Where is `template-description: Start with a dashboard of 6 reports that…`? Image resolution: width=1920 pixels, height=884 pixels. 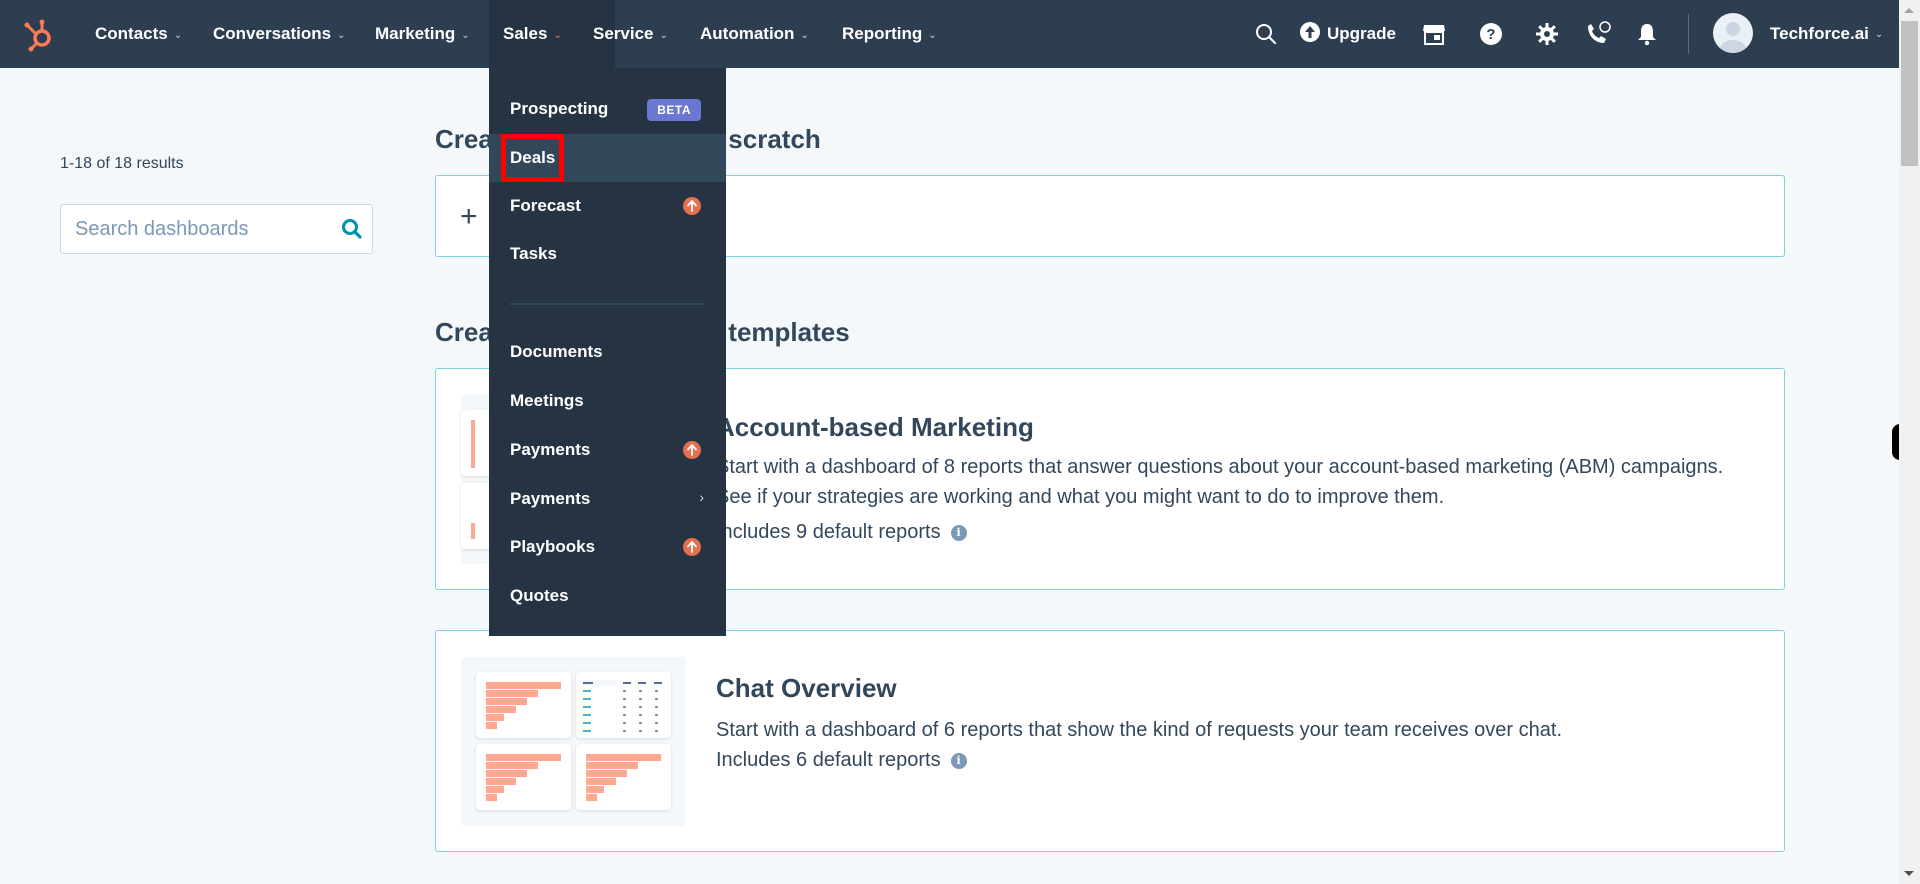 template-description: Start with a dashboard of 6 reports that… is located at coordinates (1139, 730).